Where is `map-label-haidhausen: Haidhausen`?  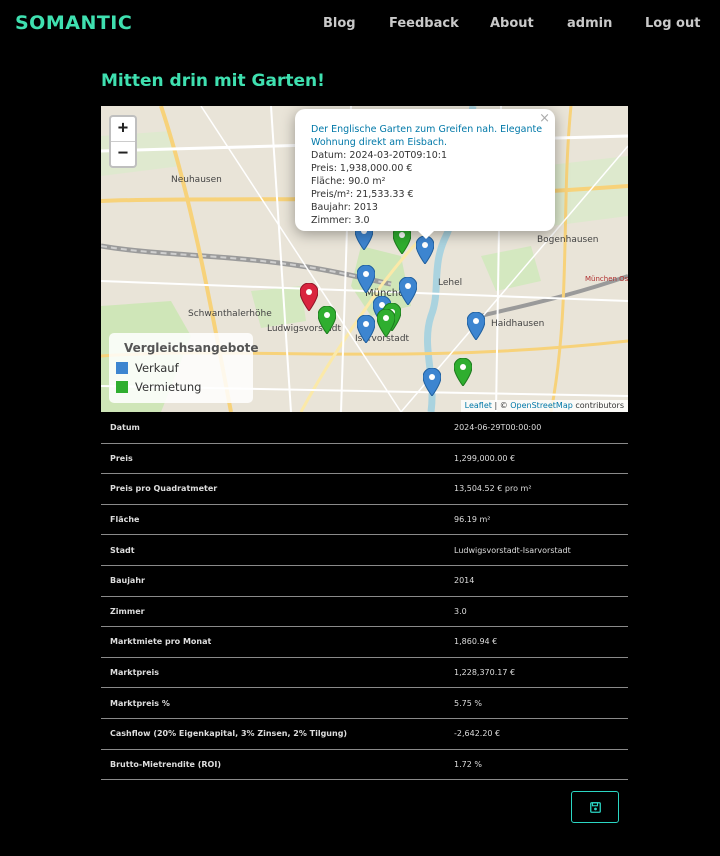 map-label-haidhausen: Haidhausen is located at coordinates (517, 324).